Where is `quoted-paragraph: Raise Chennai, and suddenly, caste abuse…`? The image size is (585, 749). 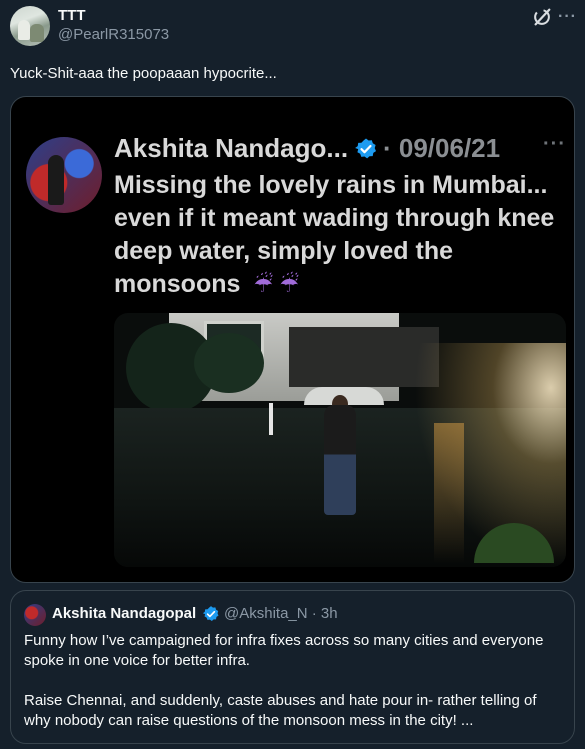
quoted-paragraph: Raise Chennai, and suddenly, caste abuse… is located at coordinates (280, 710).